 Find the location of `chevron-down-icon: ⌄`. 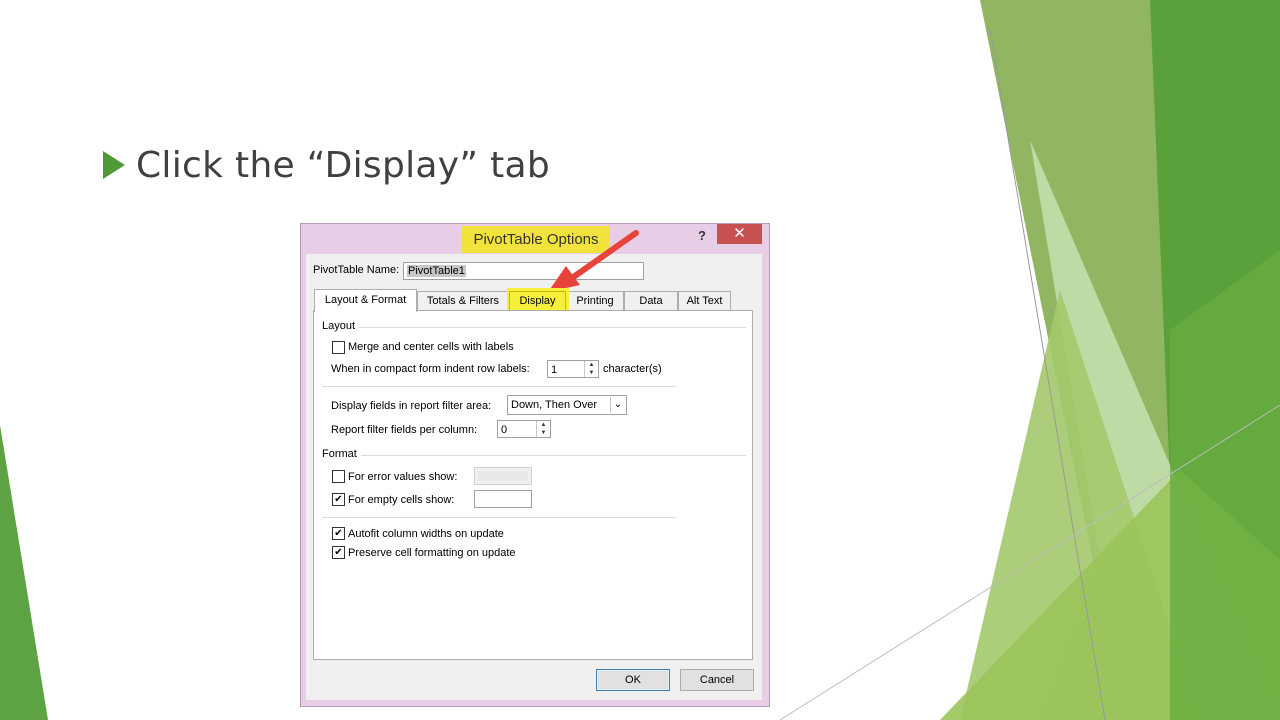

chevron-down-icon: ⌄ is located at coordinates (617, 405).